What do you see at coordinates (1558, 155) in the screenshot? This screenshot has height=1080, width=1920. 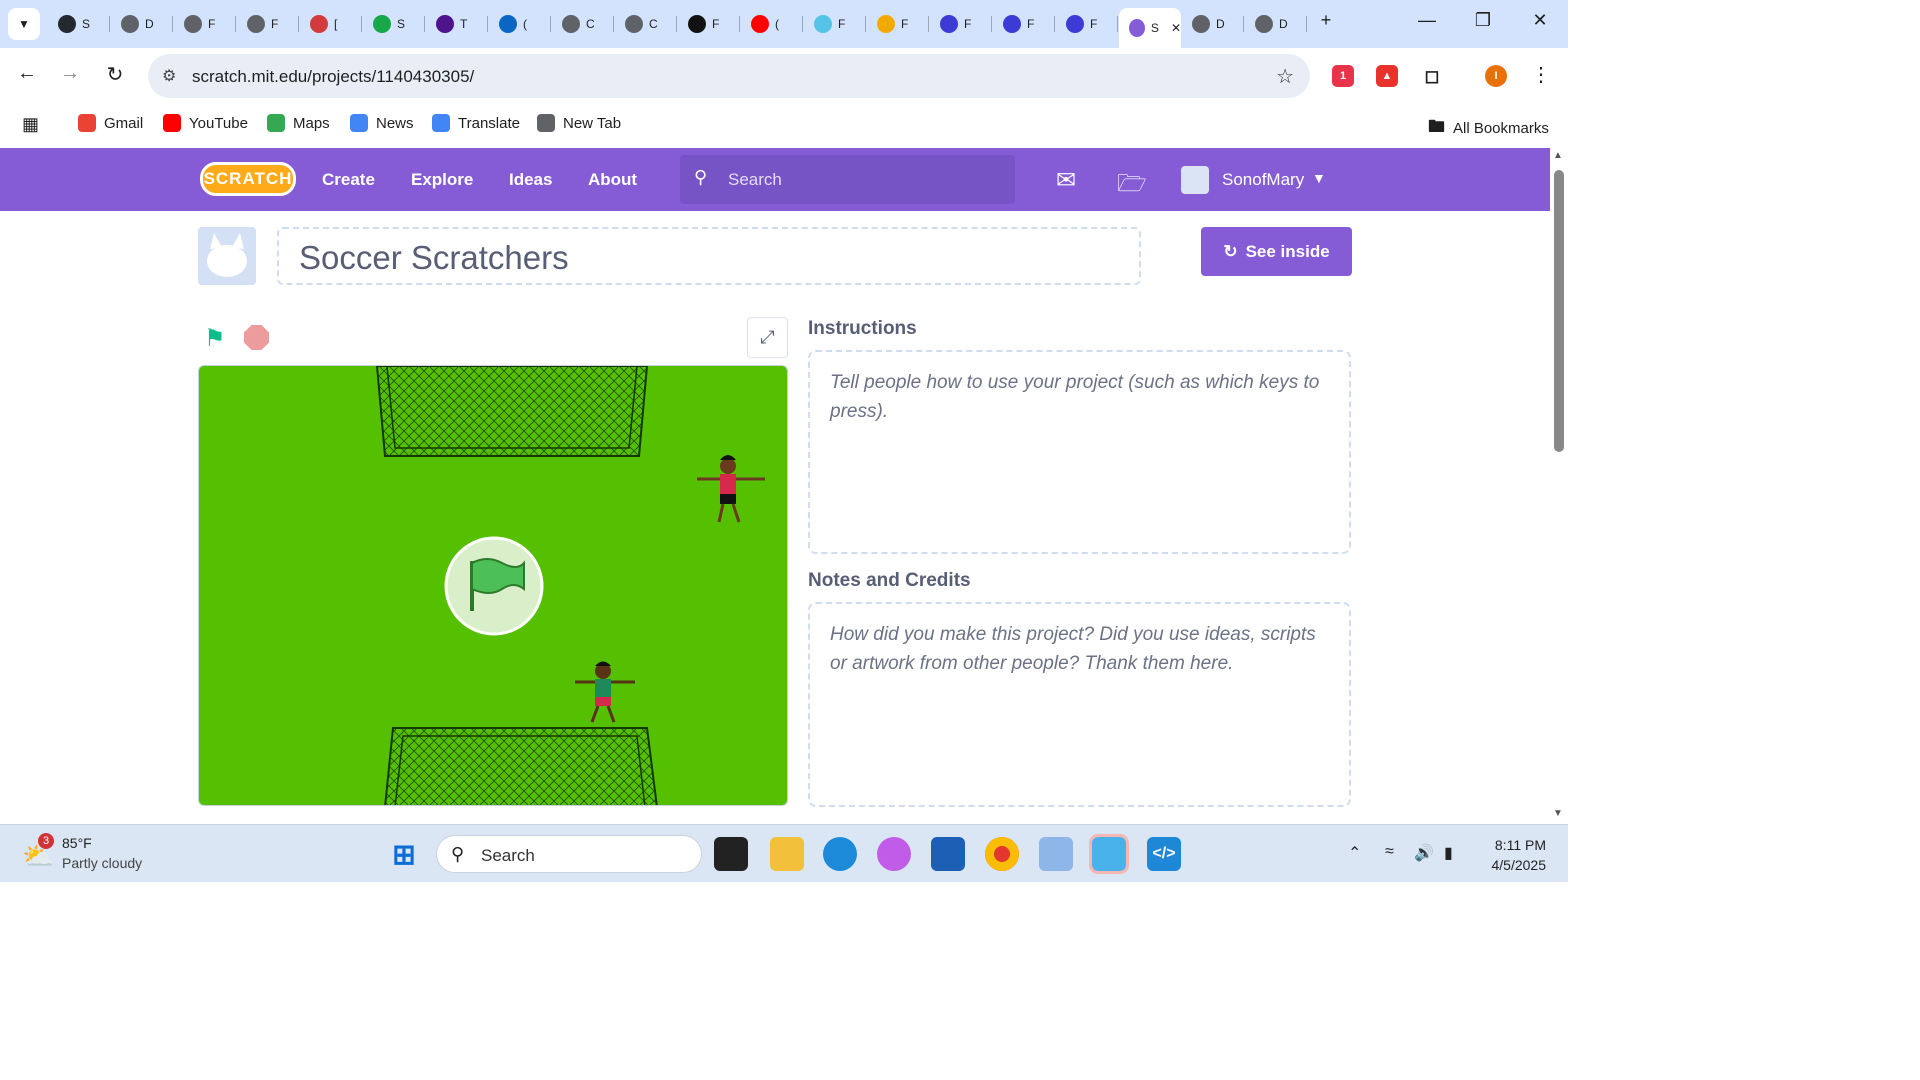 I see `scroll-up-icon: ▲` at bounding box center [1558, 155].